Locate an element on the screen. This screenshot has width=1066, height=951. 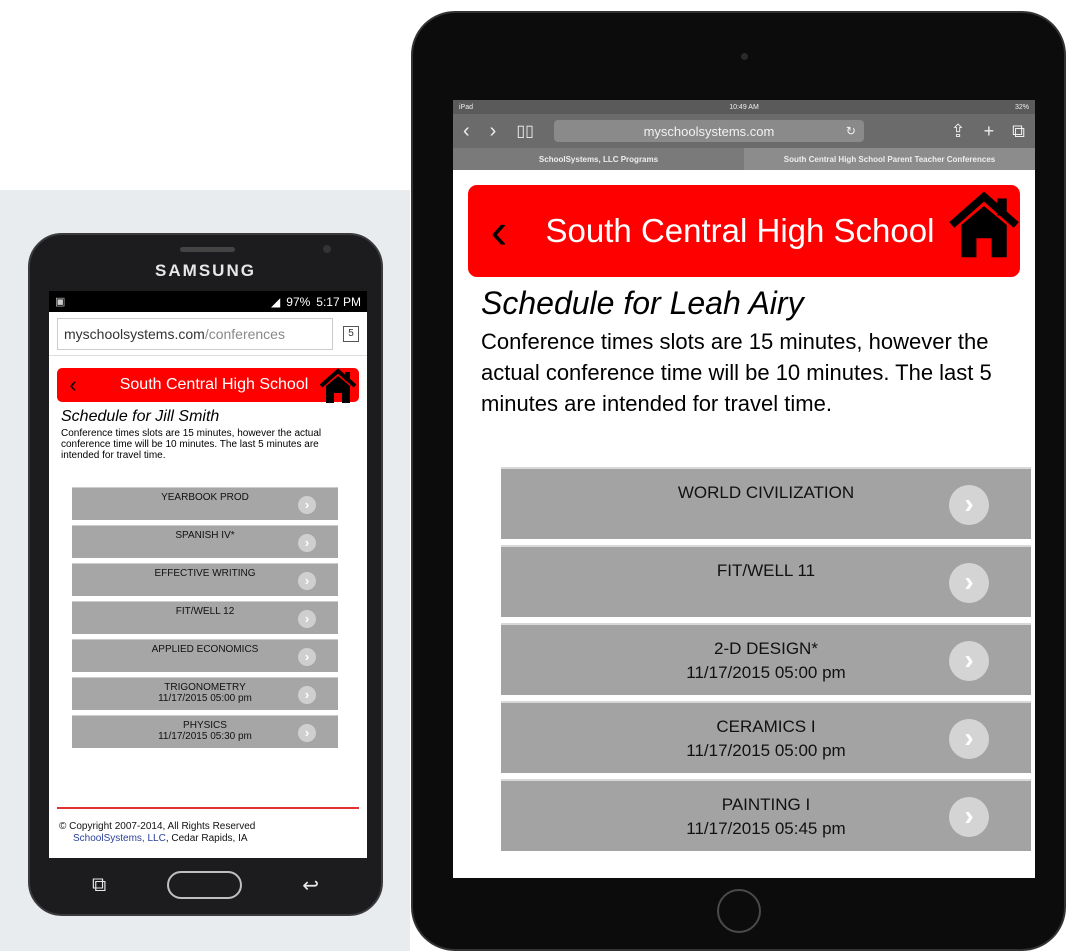
phone-url-field: myschoolsystems.com/conferences is located at coordinates (195, 333).